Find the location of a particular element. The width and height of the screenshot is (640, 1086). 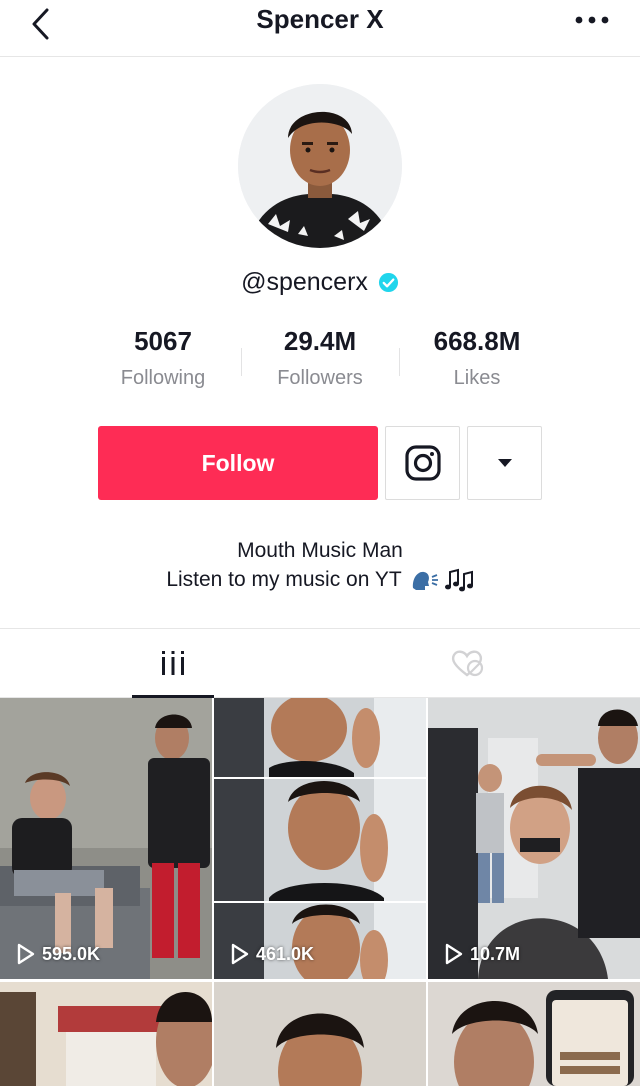

more-options-button is located at coordinates (592, 20).